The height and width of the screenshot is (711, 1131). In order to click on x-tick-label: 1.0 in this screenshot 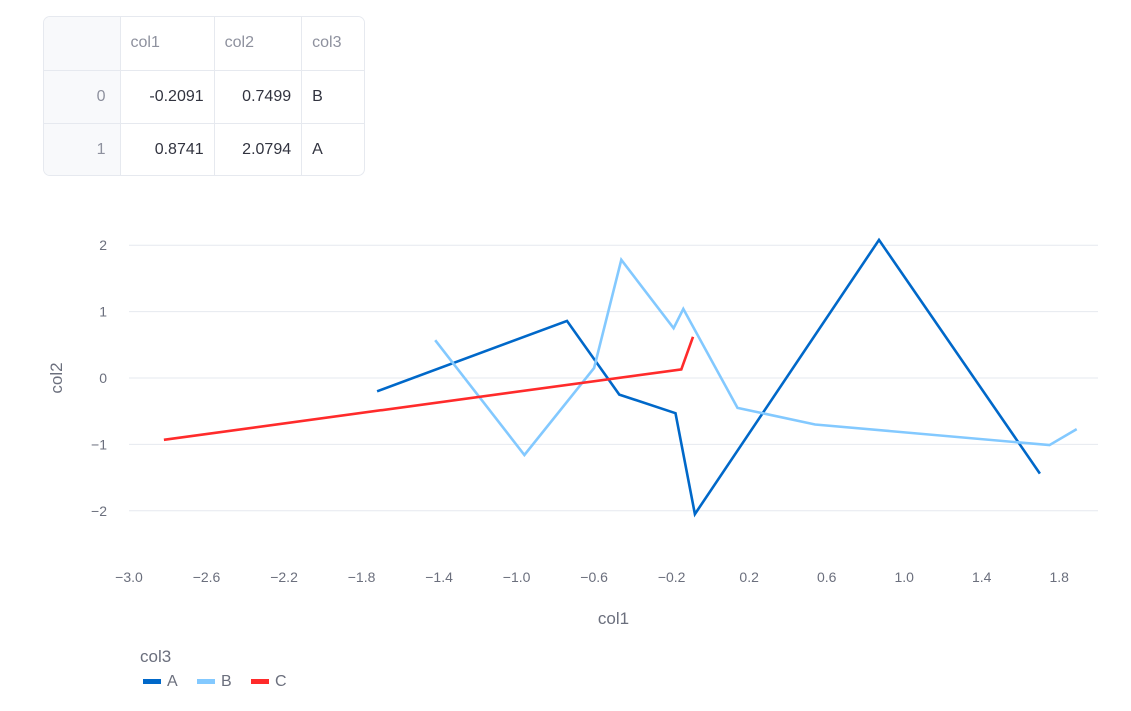, I will do `click(904, 577)`.